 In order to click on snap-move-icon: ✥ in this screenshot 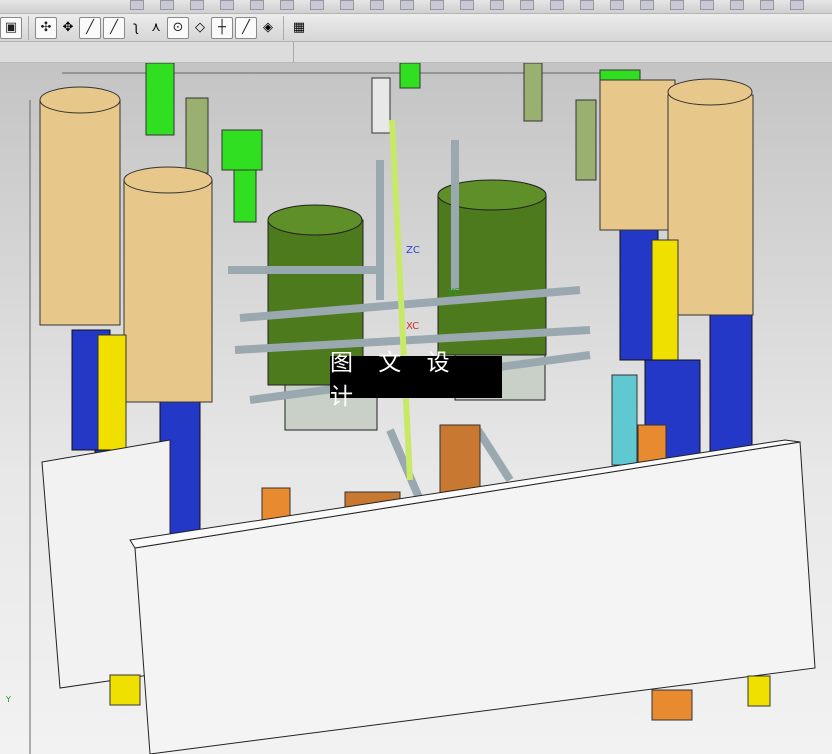, I will do `click(68, 28)`.